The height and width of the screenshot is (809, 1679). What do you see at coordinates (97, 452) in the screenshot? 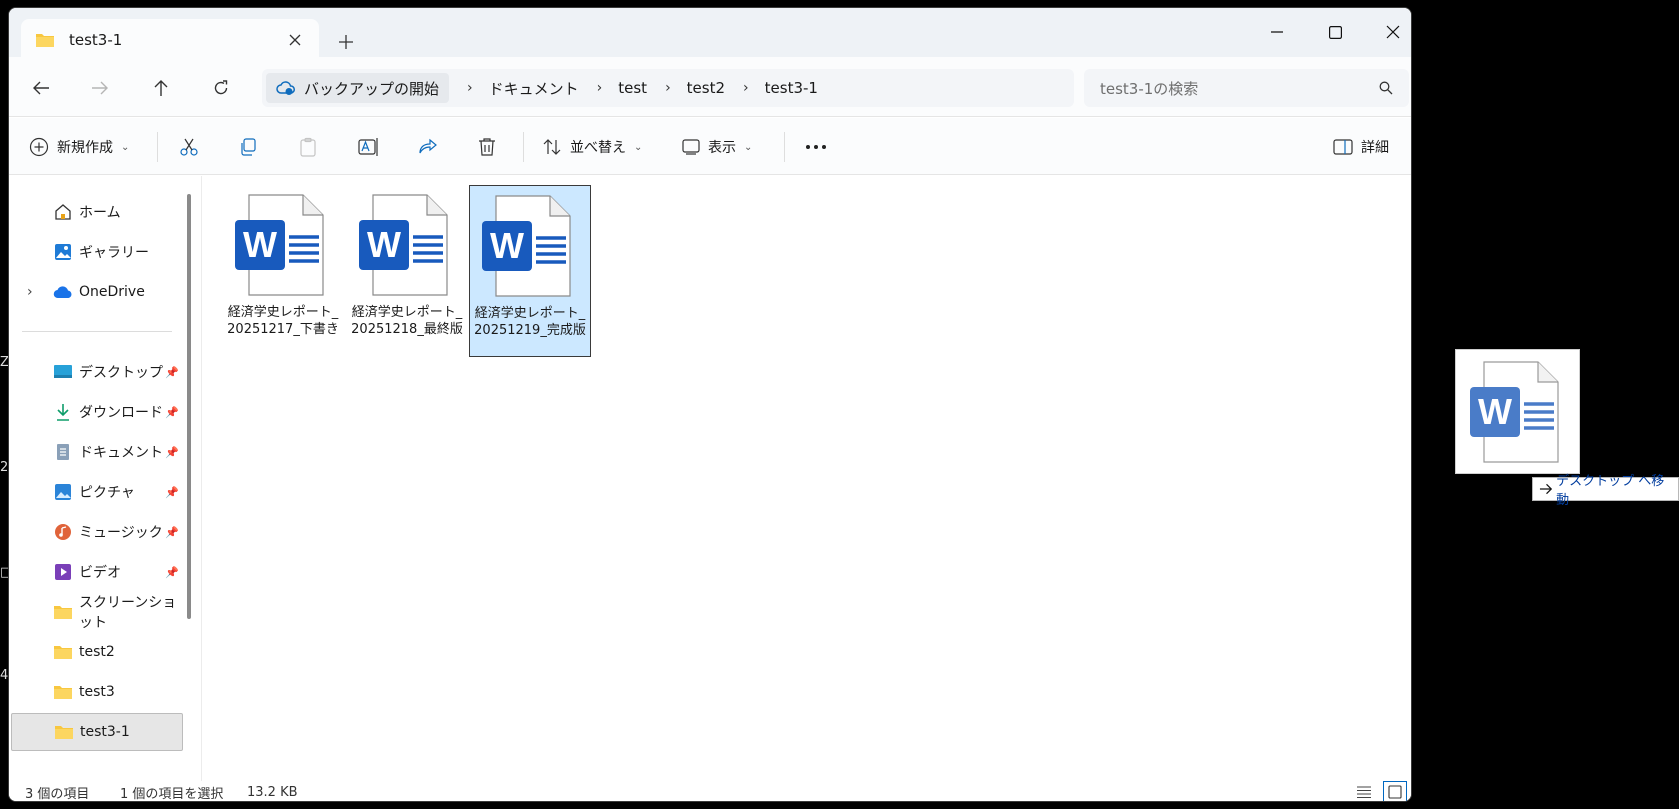
I see `sidebar-item-documents: ドキュメント 📌` at bounding box center [97, 452].